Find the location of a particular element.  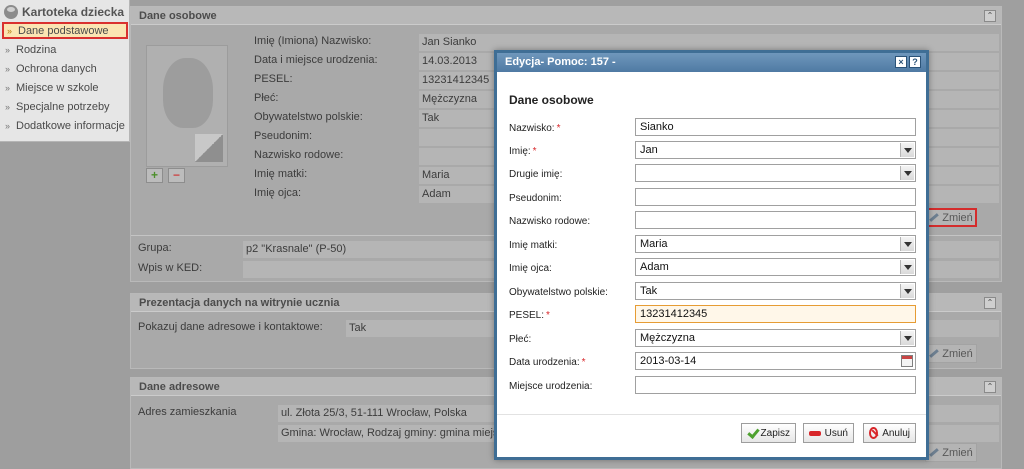

delete-button: Usuń is located at coordinates (828, 433).